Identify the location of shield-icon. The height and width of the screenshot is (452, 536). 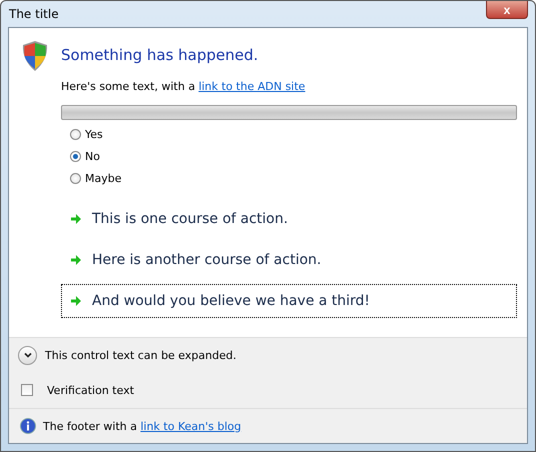
(35, 56).